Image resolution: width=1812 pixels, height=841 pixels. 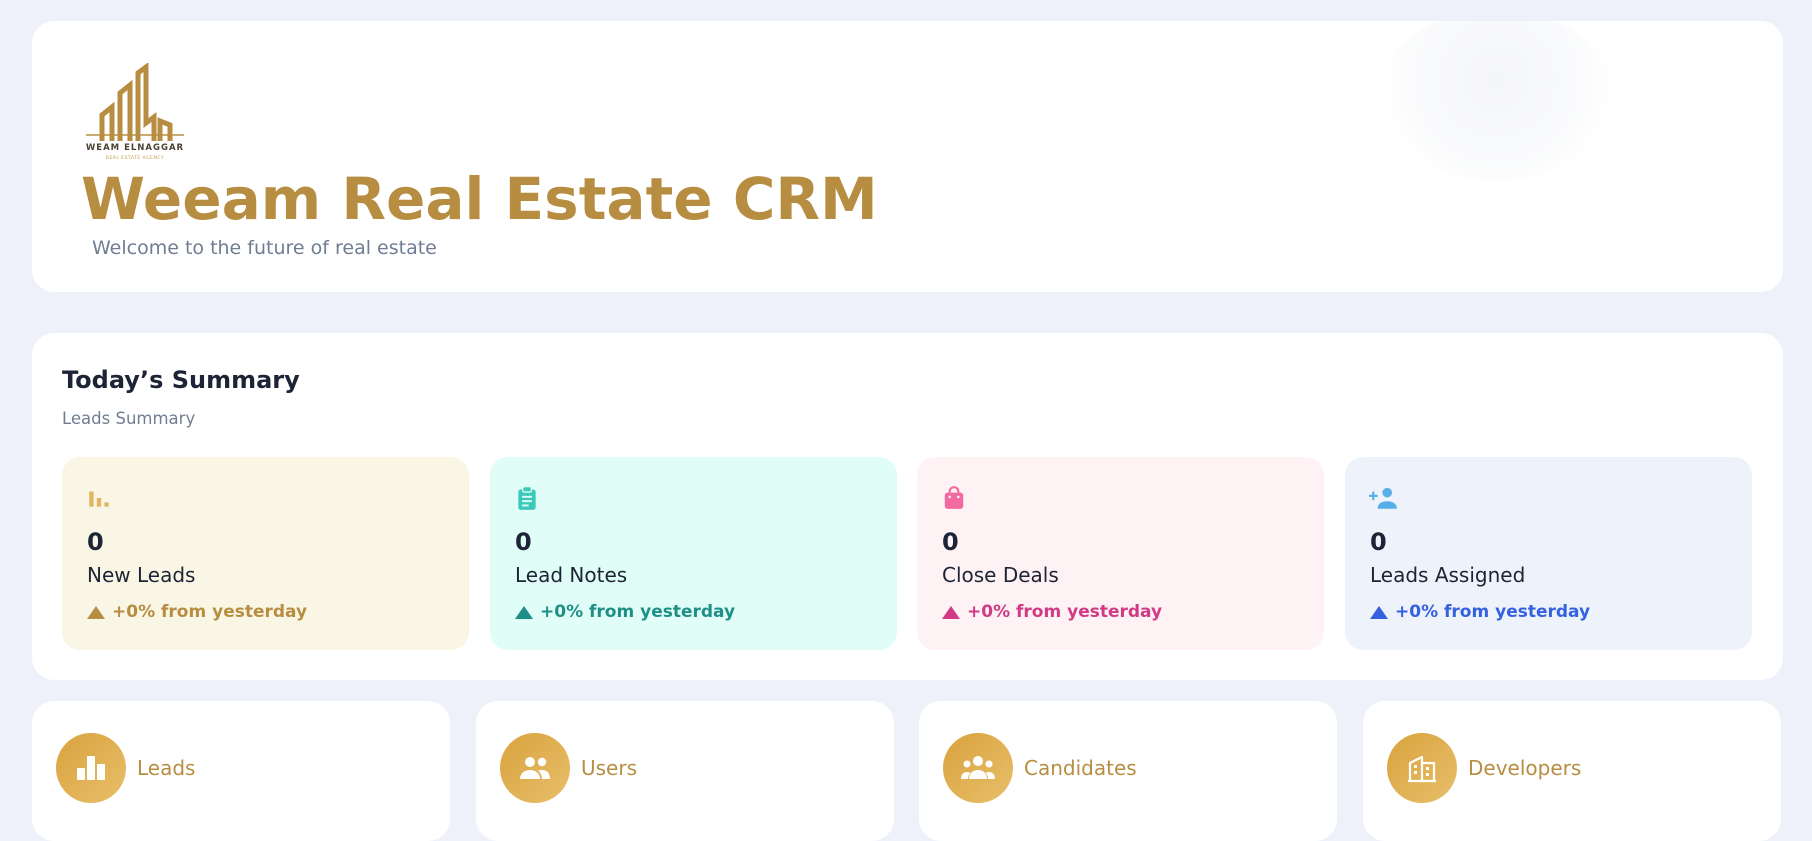 What do you see at coordinates (1120, 553) in the screenshot?
I see `stat-card-close-deals: 0 Close Deals +0% from yesterday` at bounding box center [1120, 553].